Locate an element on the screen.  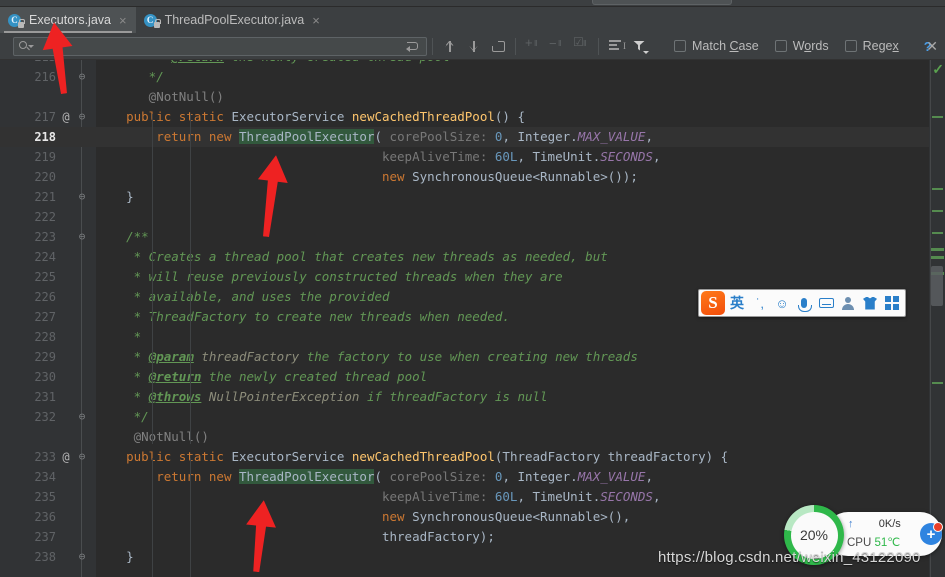
select-all-button is located at coordinates (581, 46).